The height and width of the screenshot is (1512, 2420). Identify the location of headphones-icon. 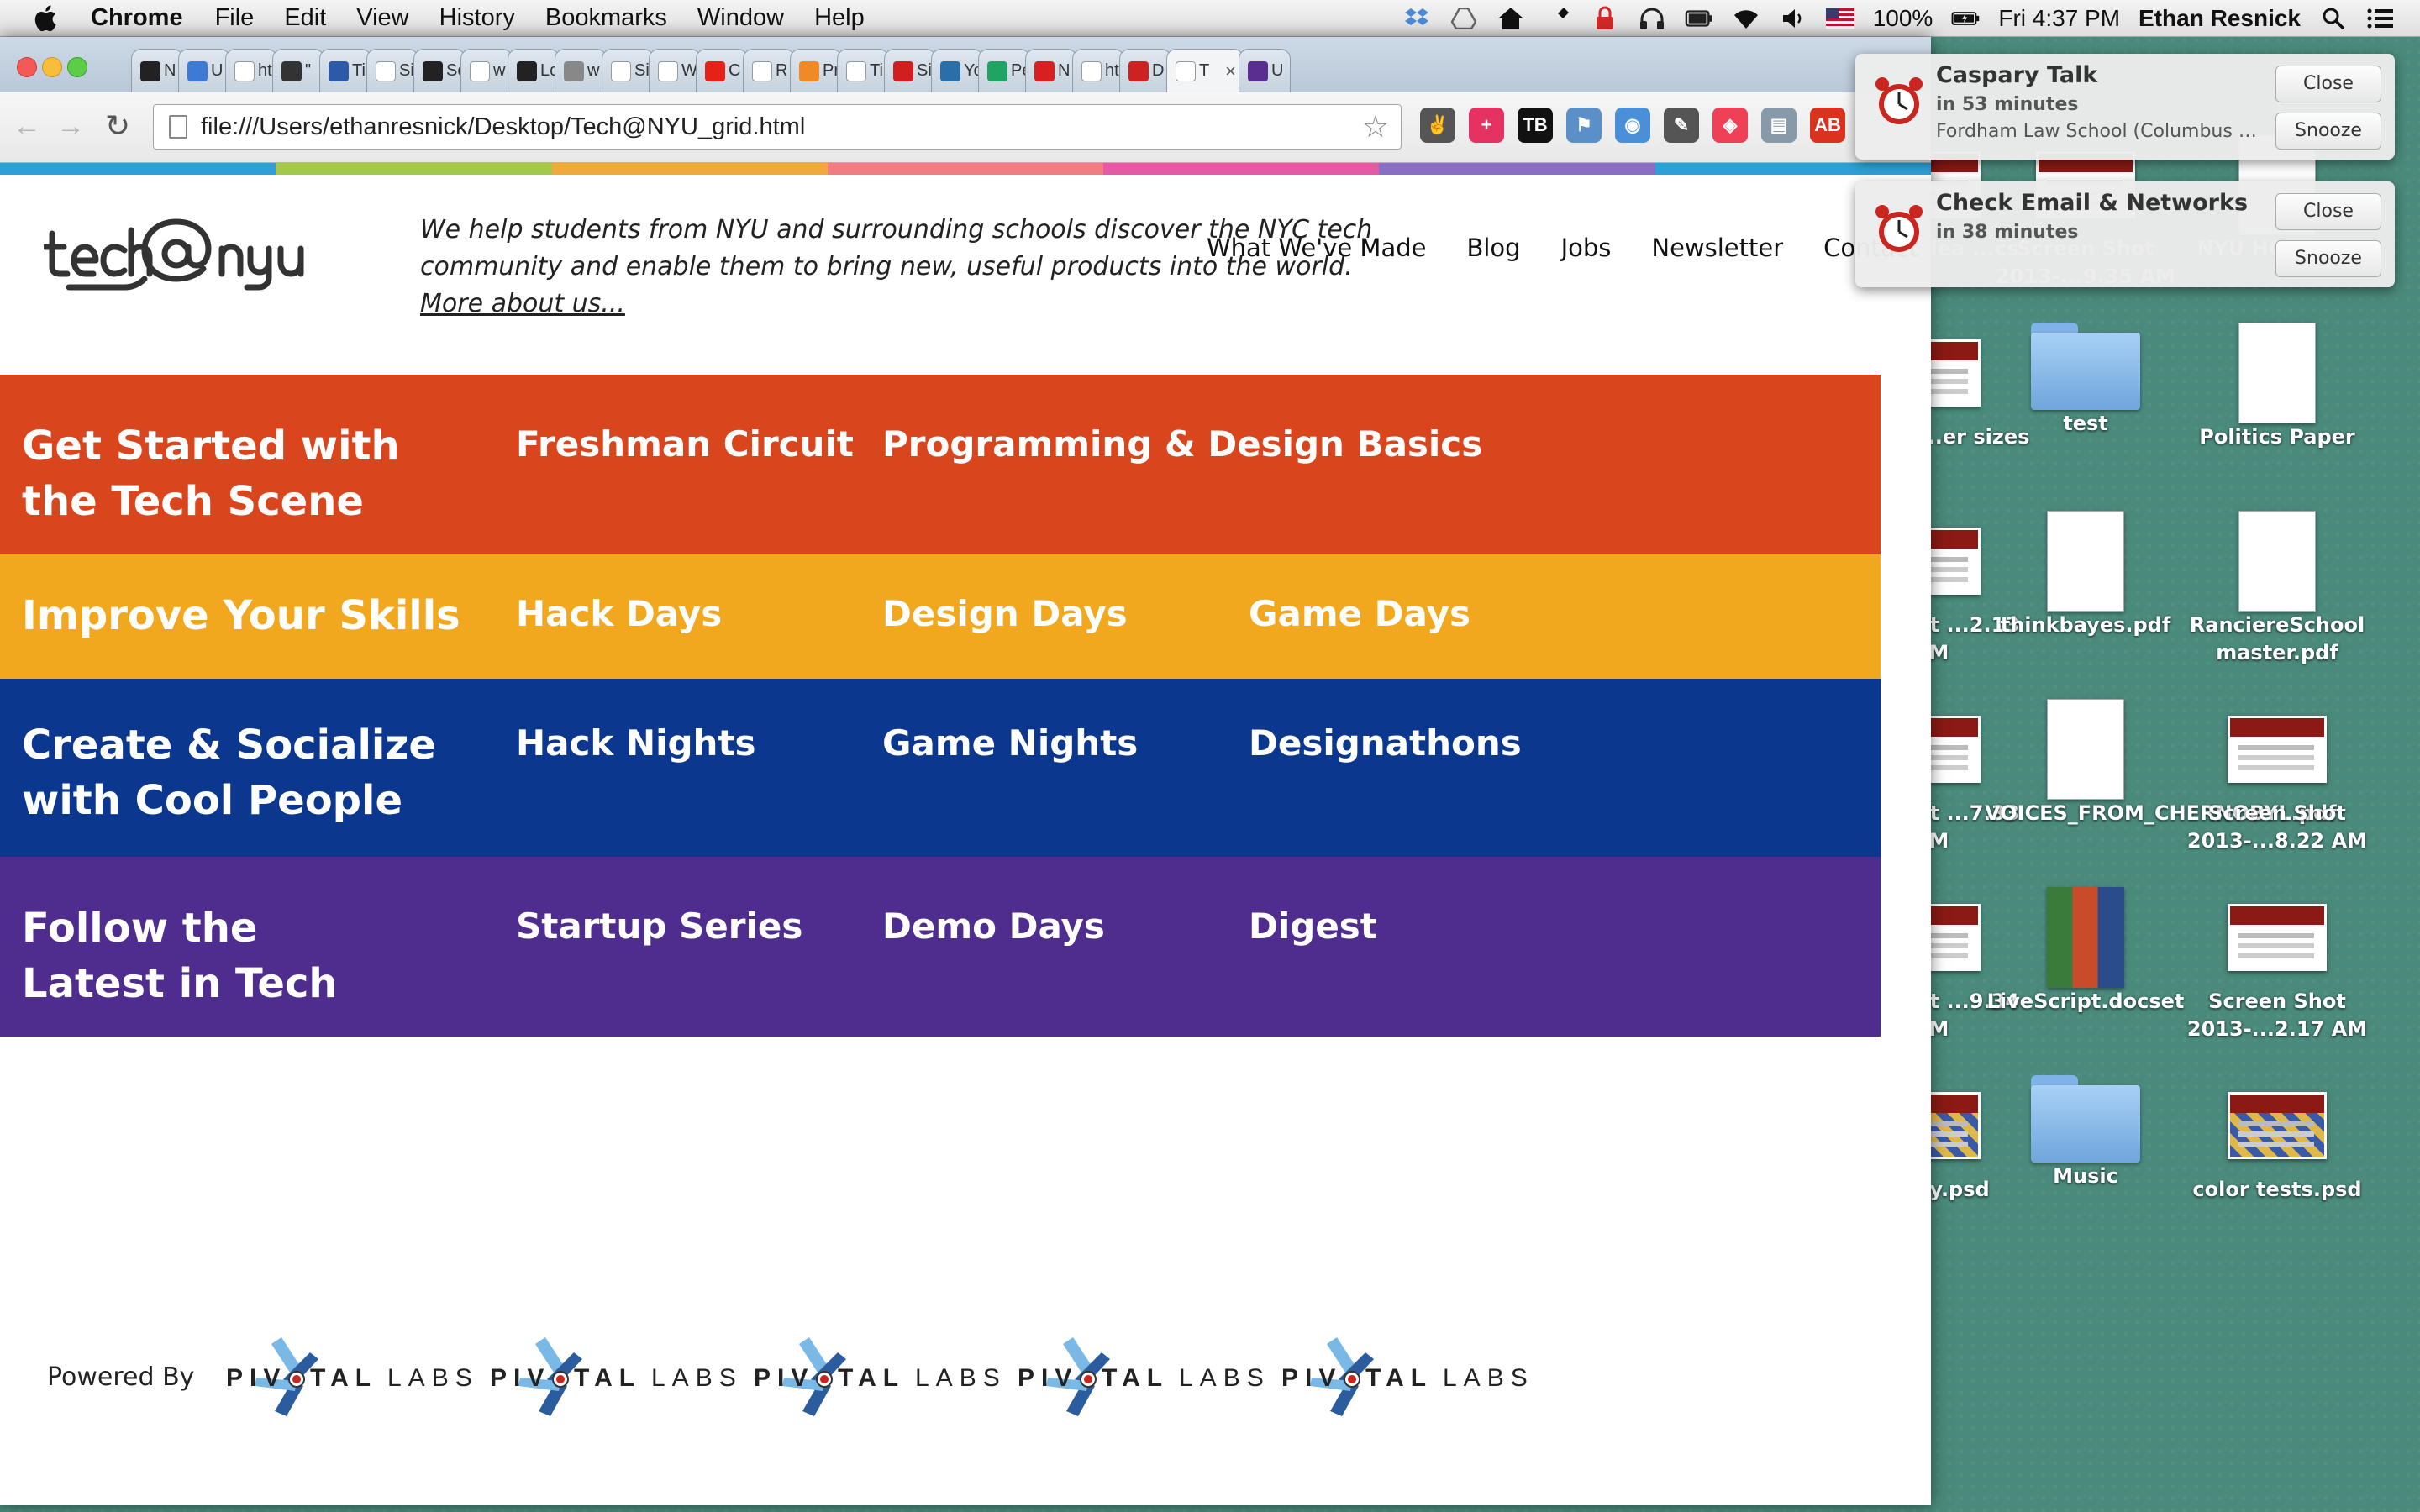
(1652, 18).